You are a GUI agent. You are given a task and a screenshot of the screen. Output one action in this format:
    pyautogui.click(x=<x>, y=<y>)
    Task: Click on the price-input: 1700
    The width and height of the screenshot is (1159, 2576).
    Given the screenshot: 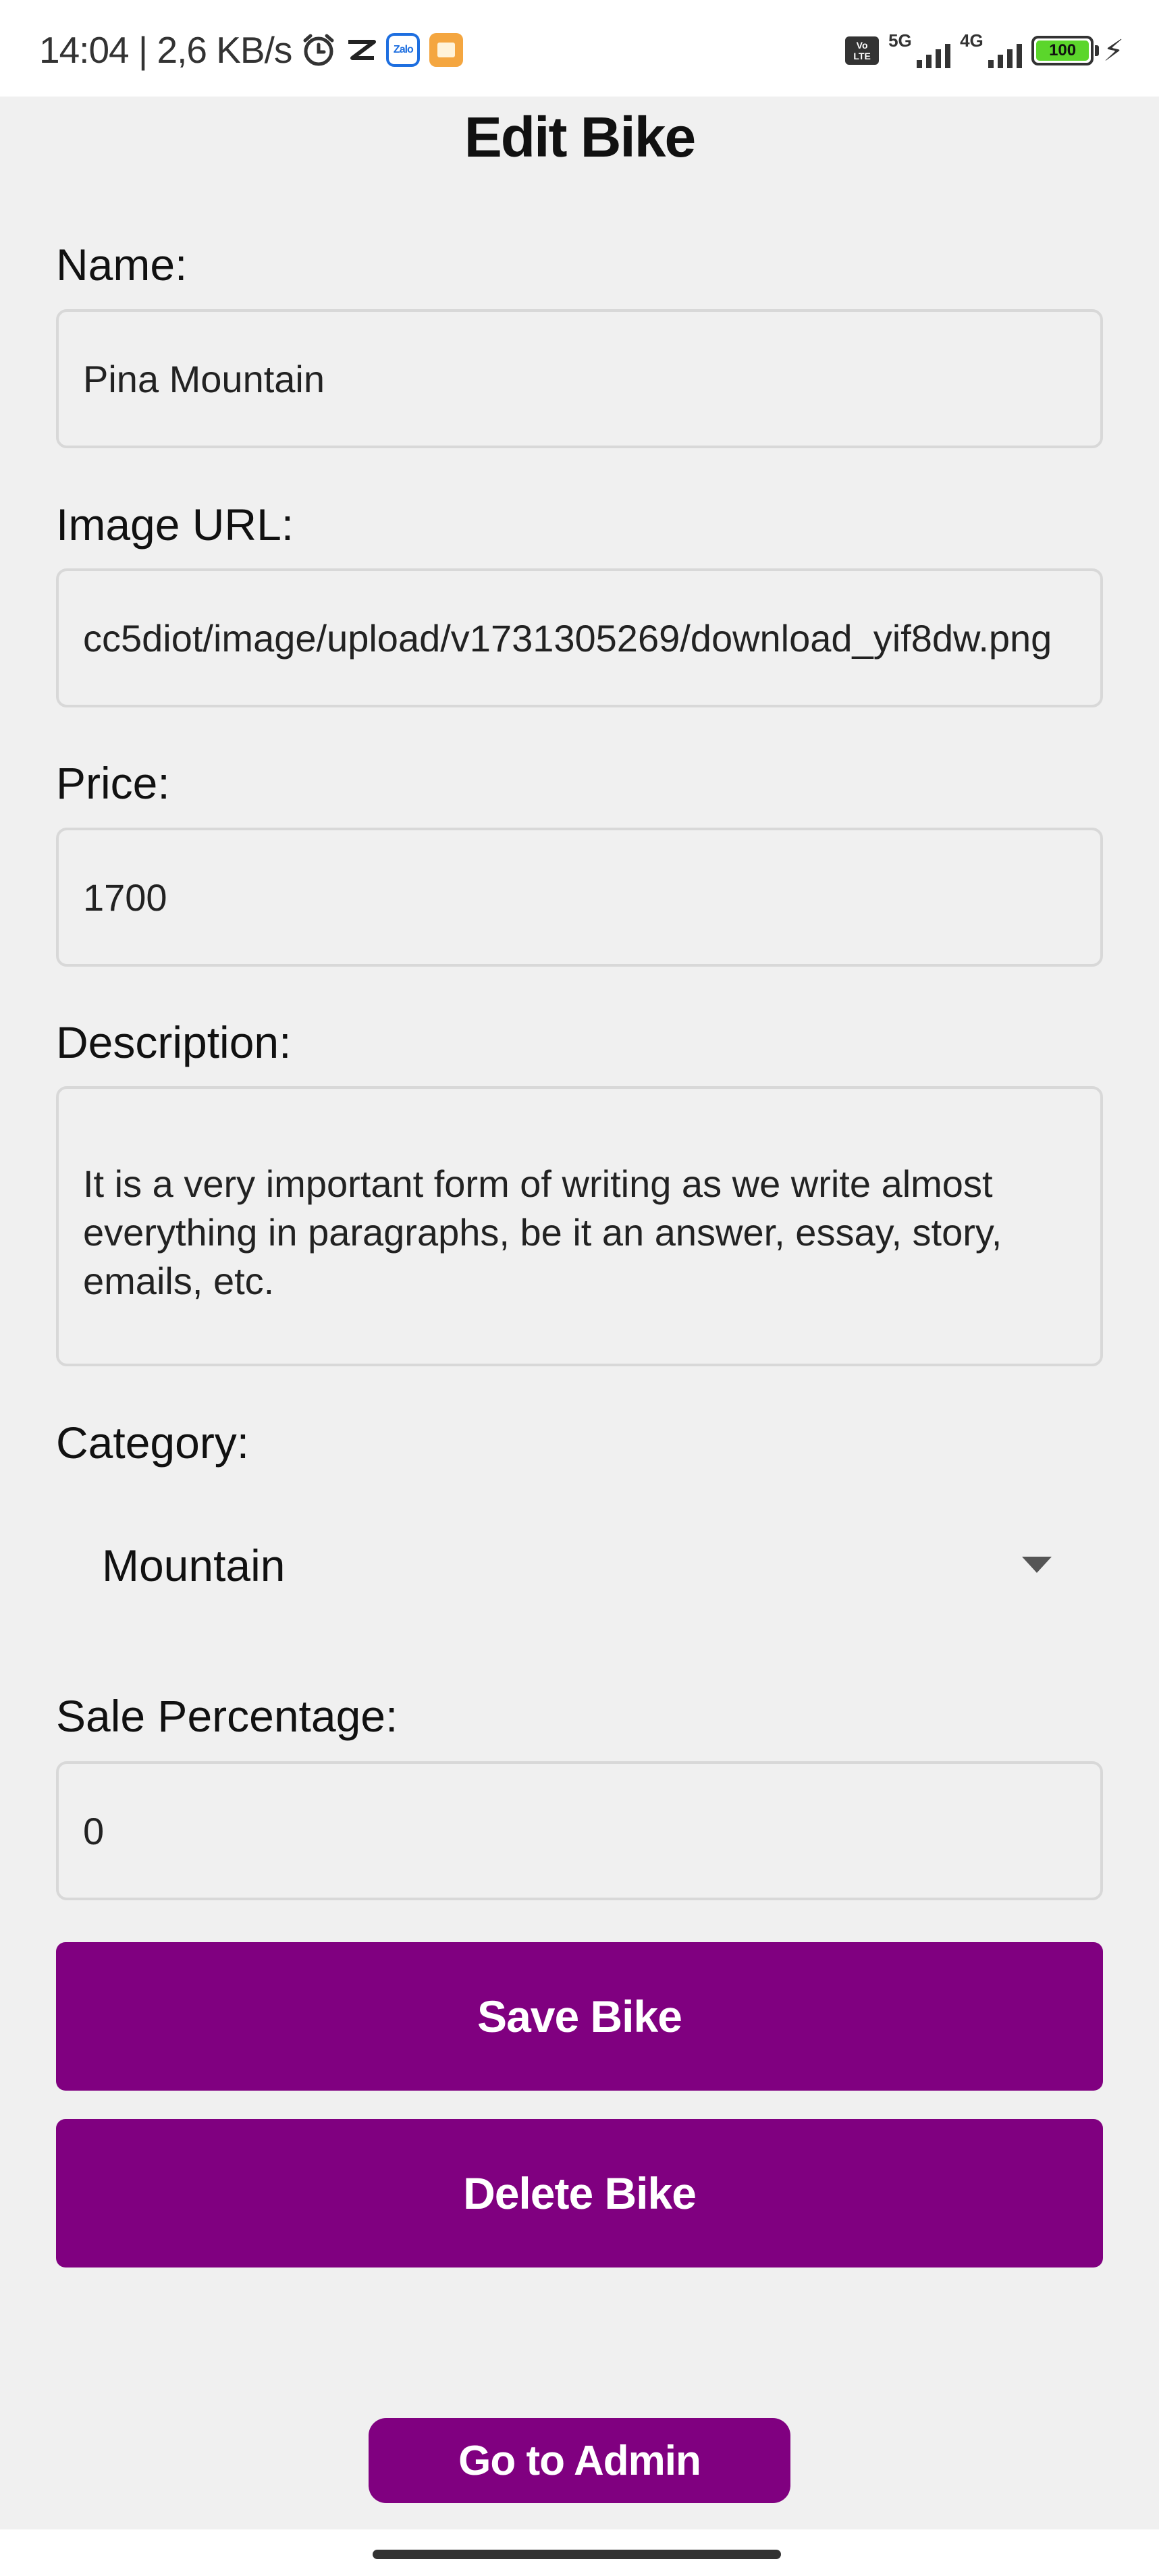 What is the action you would take?
    pyautogui.click(x=579, y=898)
    